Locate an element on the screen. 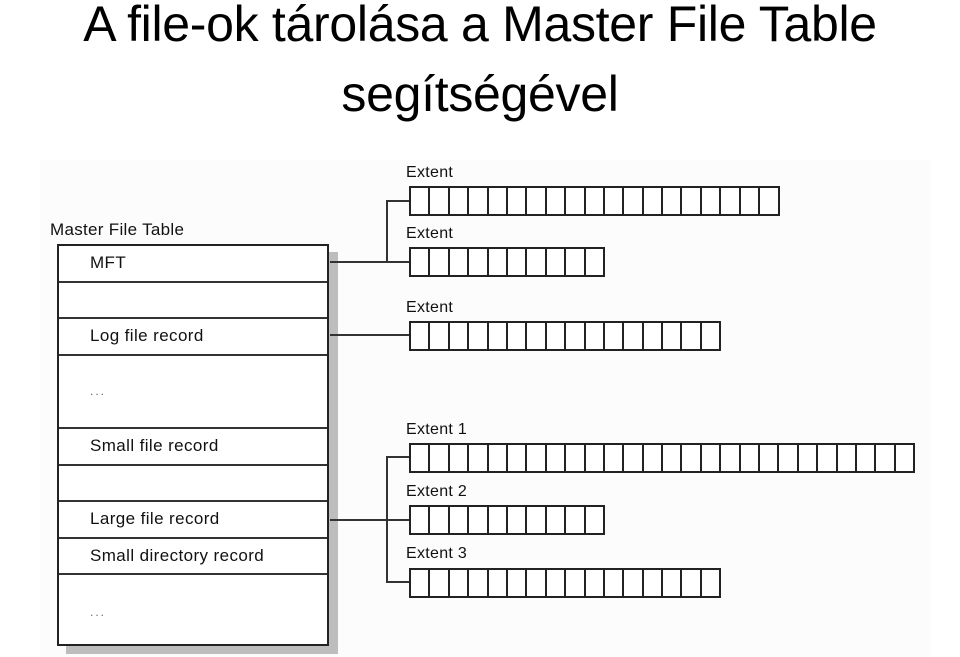  mft-row-label: Small file record is located at coordinates (154, 446).